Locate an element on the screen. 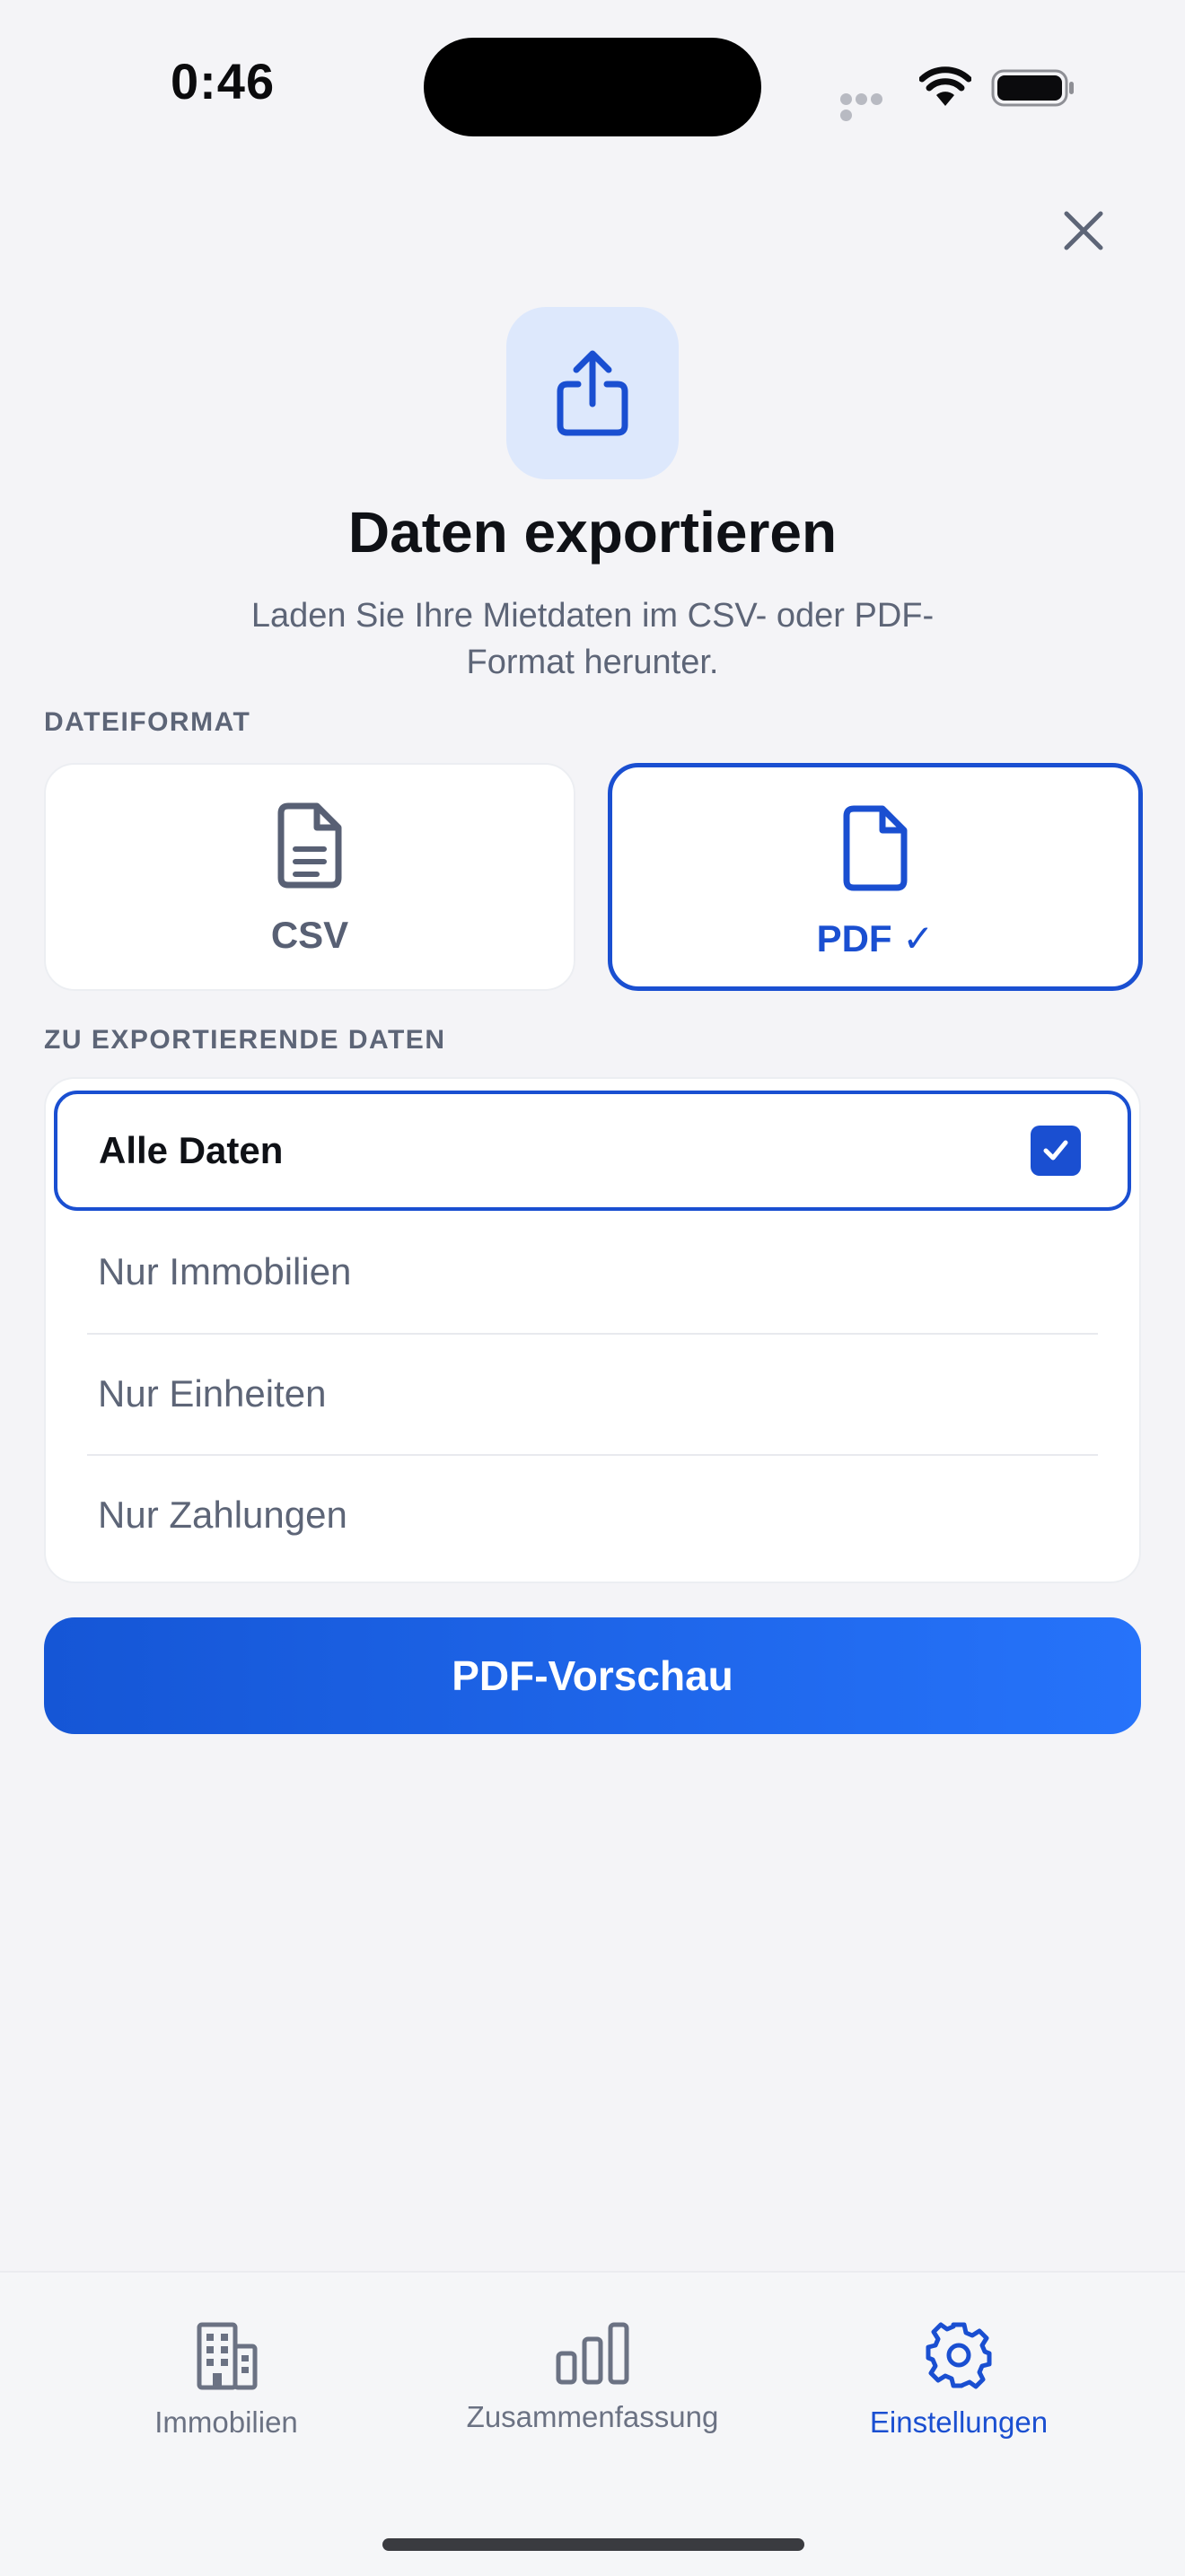  tab-zusammenfassung: Zusammenfassung is located at coordinates (592, 2376).